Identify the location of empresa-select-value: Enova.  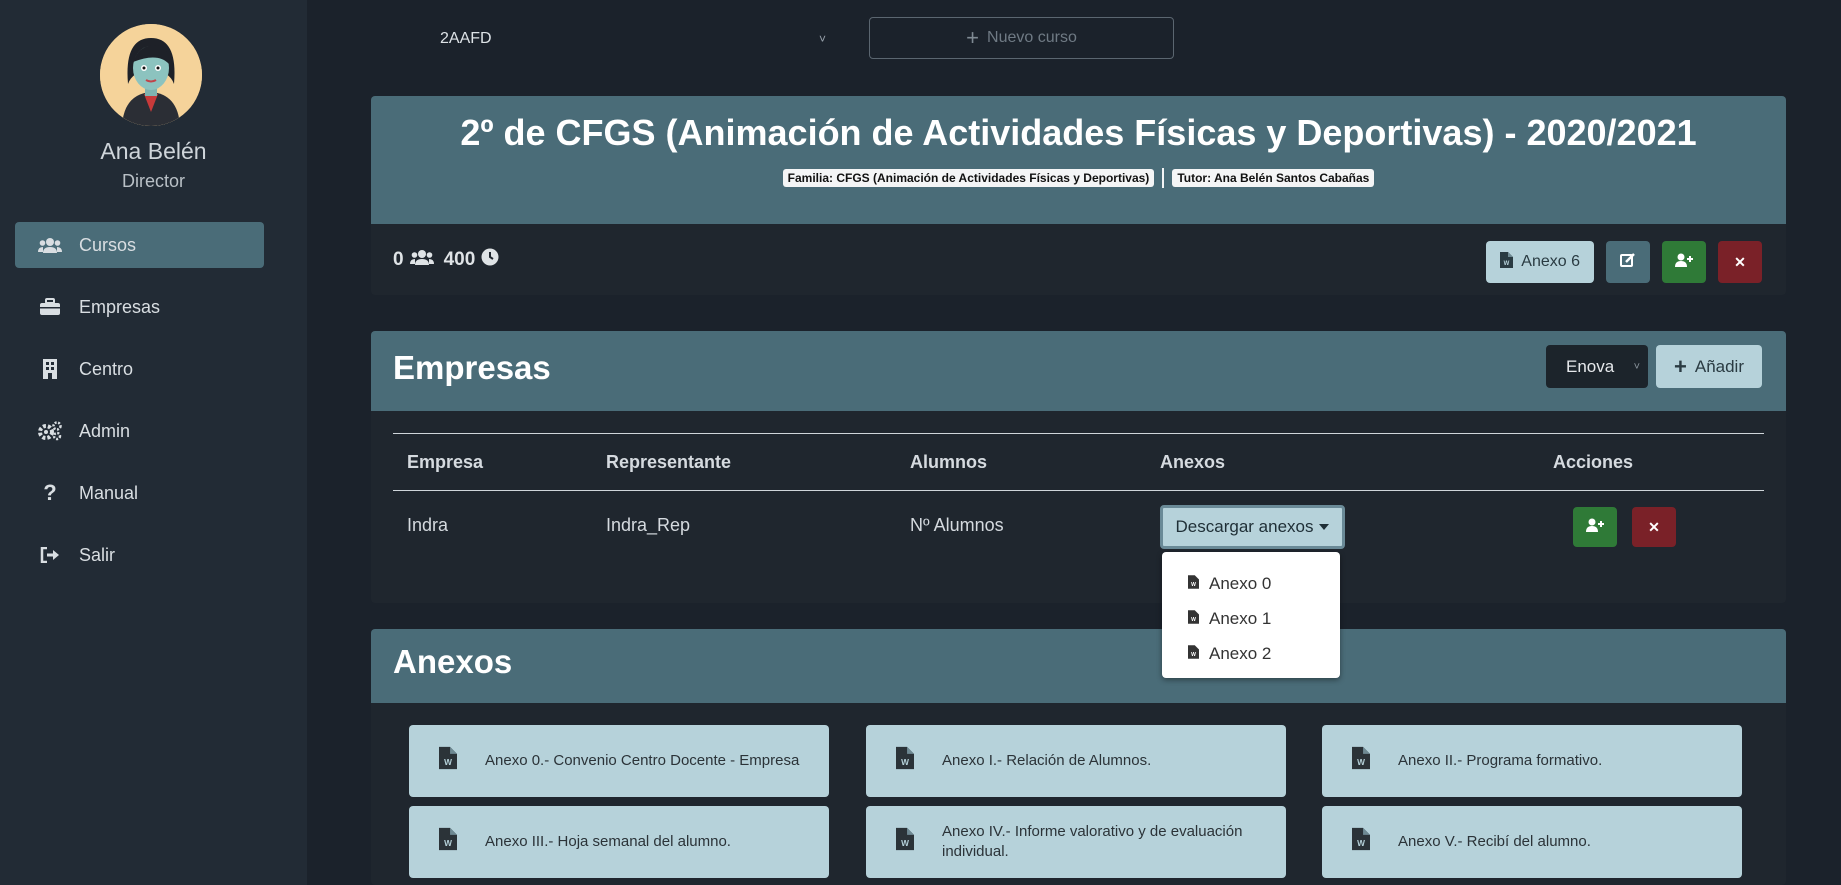
(1590, 366).